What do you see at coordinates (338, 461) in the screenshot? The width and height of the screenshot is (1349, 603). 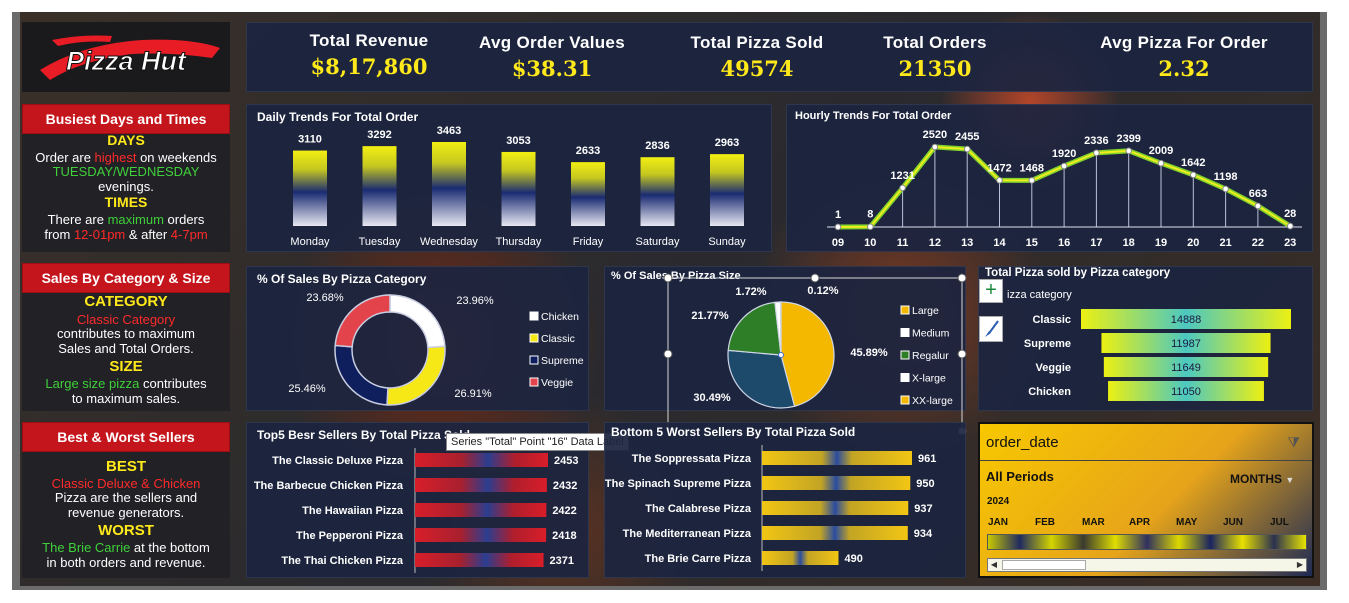 I see `category-label: The Classic Deluxe Pizza` at bounding box center [338, 461].